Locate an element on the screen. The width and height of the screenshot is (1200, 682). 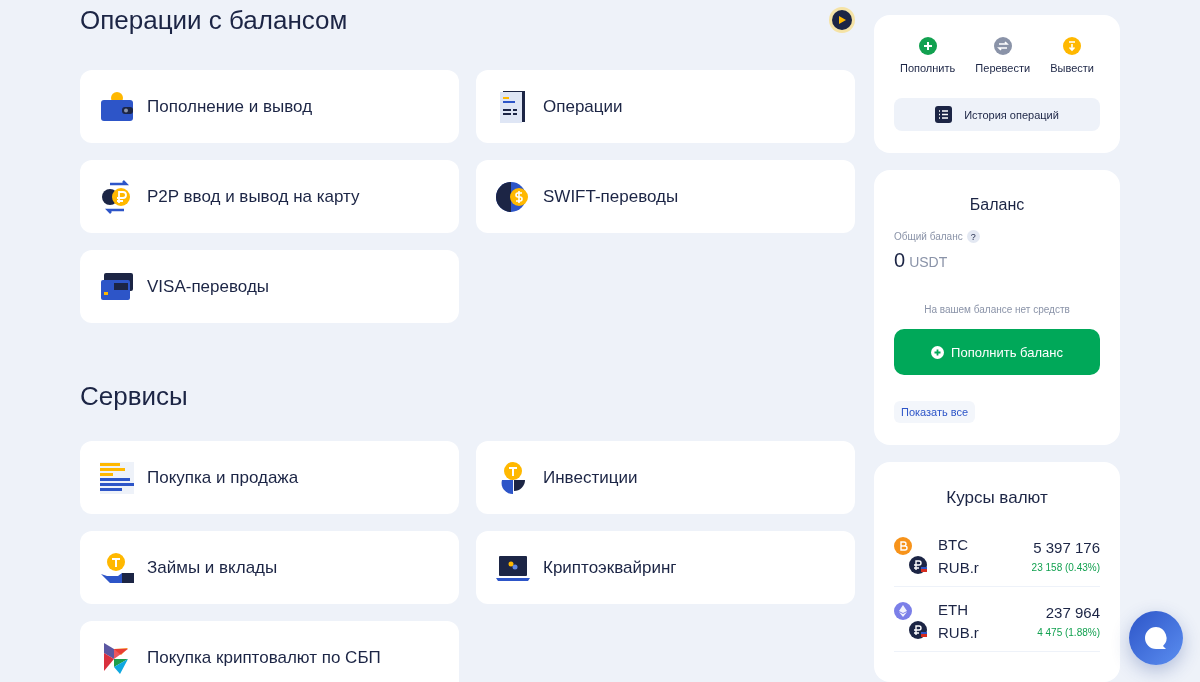
play-icon is located at coordinates (842, 20).